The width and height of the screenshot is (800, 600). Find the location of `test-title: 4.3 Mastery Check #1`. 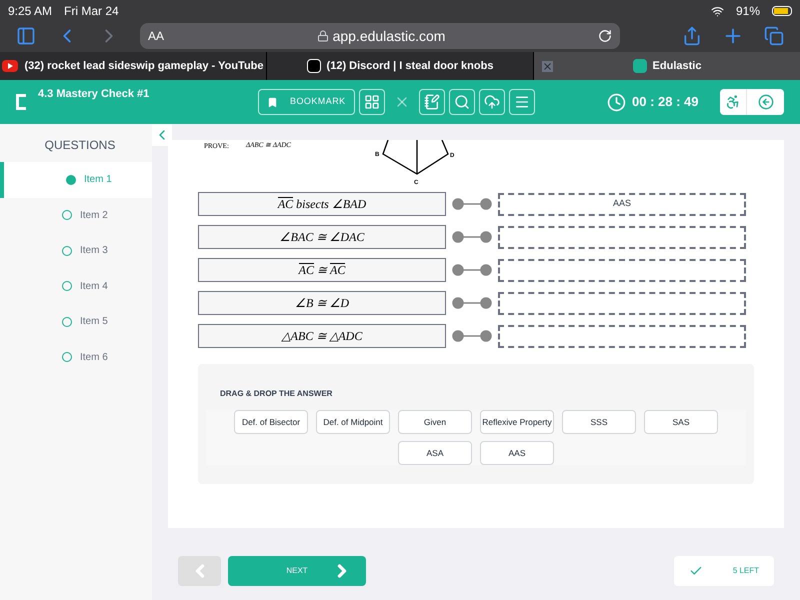

test-title: 4.3 Mastery Check #1 is located at coordinates (94, 94).